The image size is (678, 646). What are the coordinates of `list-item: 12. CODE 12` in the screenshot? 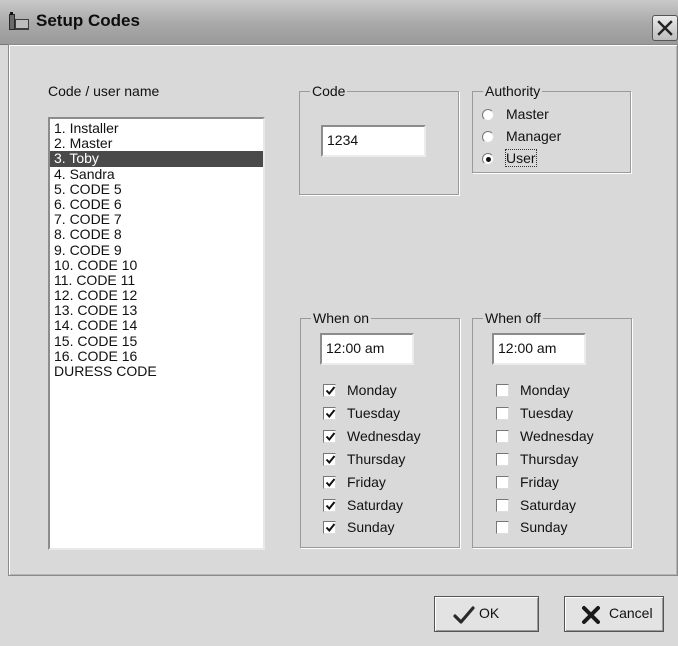 It's located at (156, 295).